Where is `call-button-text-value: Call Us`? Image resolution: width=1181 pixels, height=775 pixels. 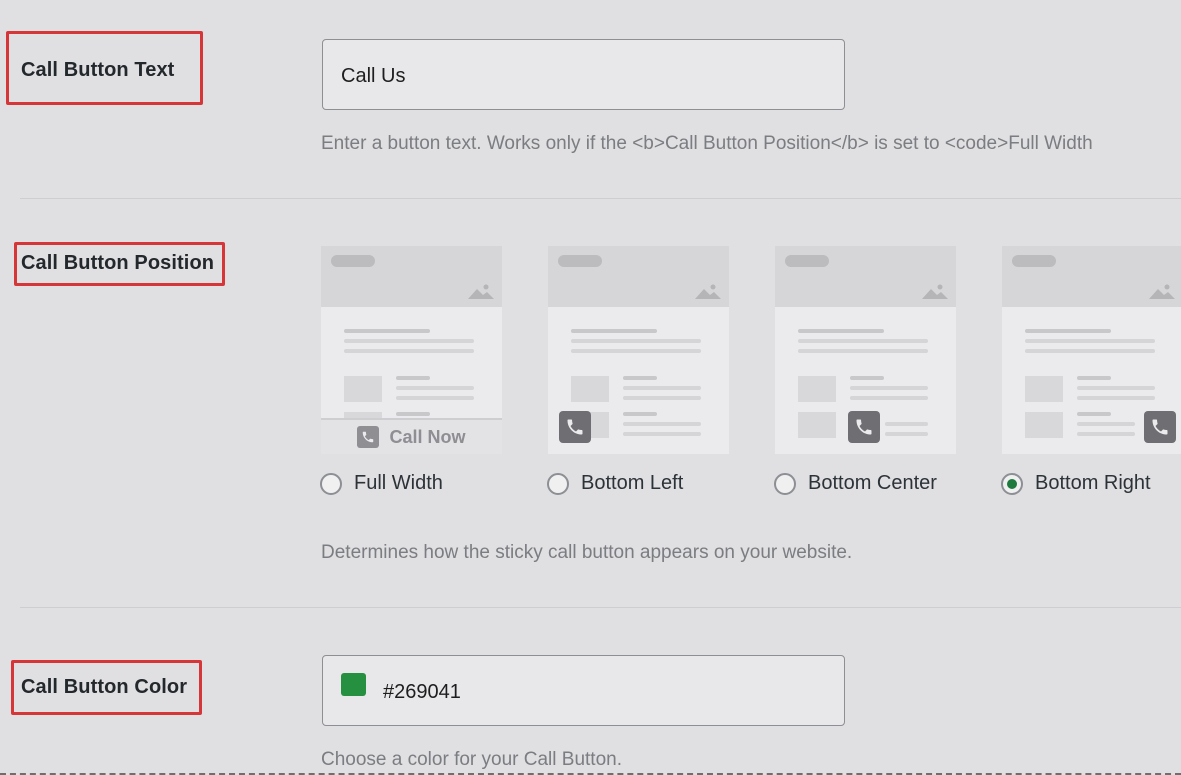
call-button-text-value: Call Us is located at coordinates (373, 76).